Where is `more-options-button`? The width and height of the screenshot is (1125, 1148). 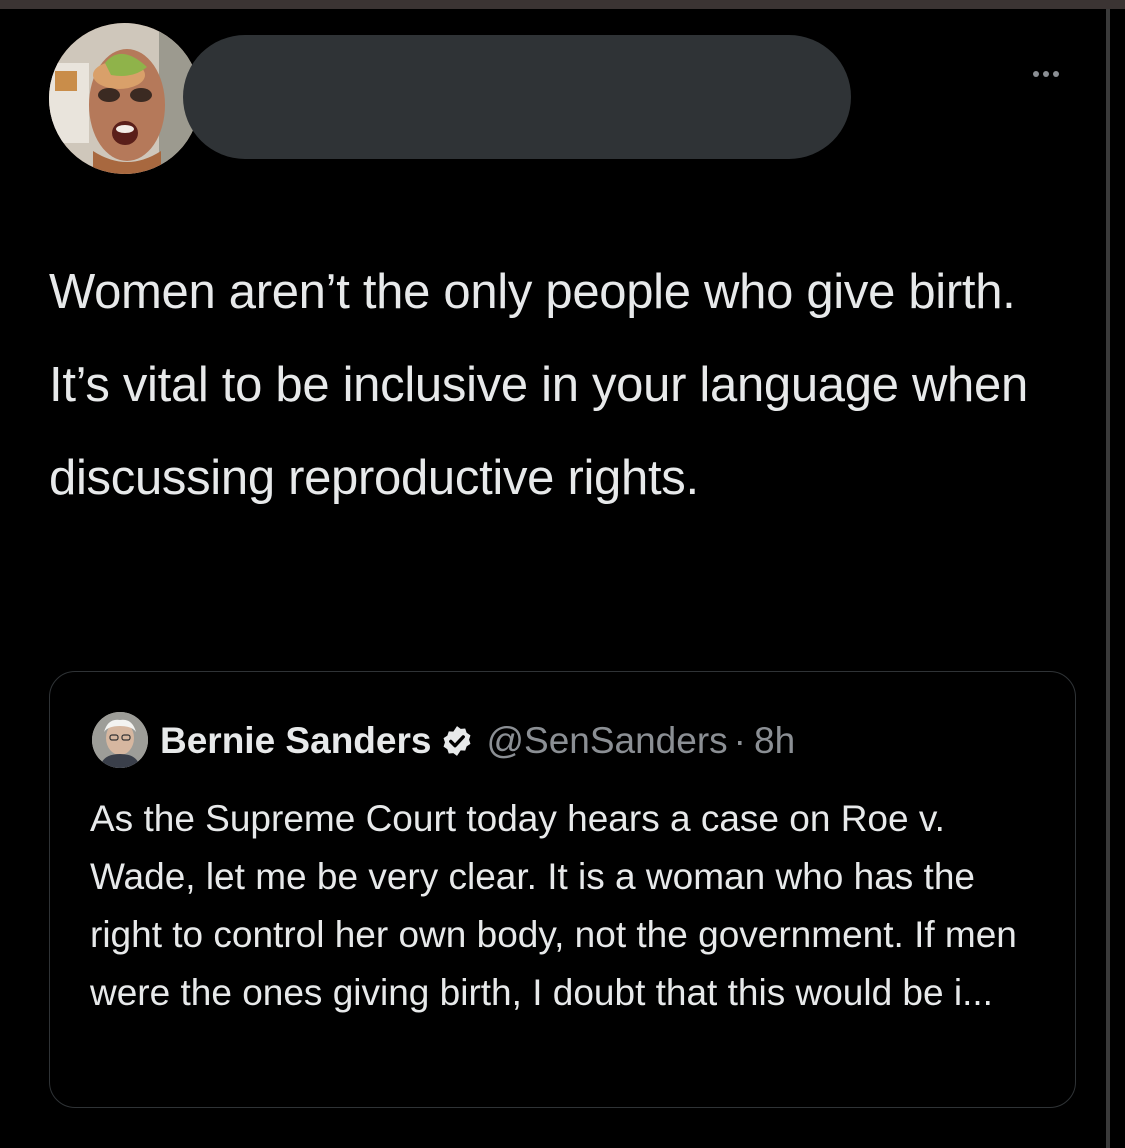 more-options-button is located at coordinates (1046, 68).